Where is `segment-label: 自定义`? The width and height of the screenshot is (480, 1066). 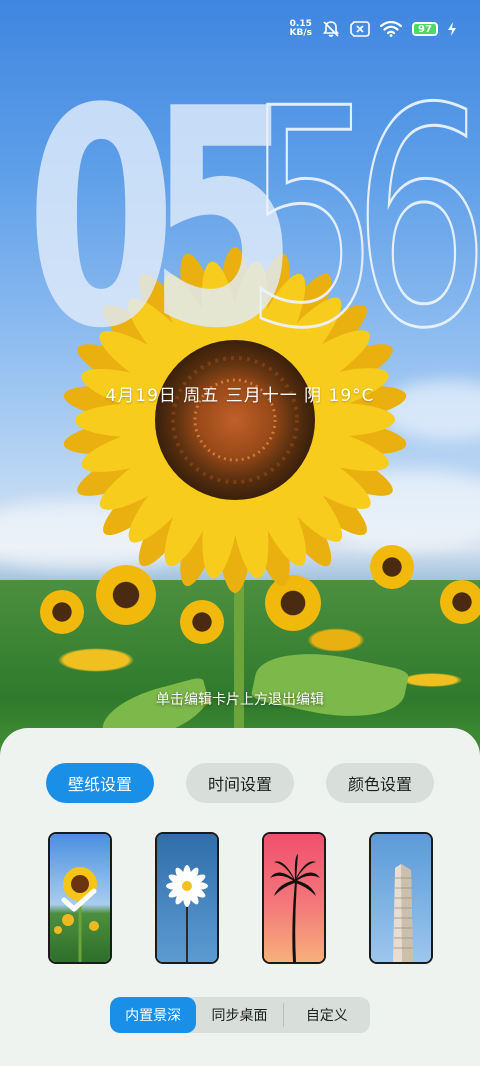 segment-label: 自定义 is located at coordinates (326, 1016).